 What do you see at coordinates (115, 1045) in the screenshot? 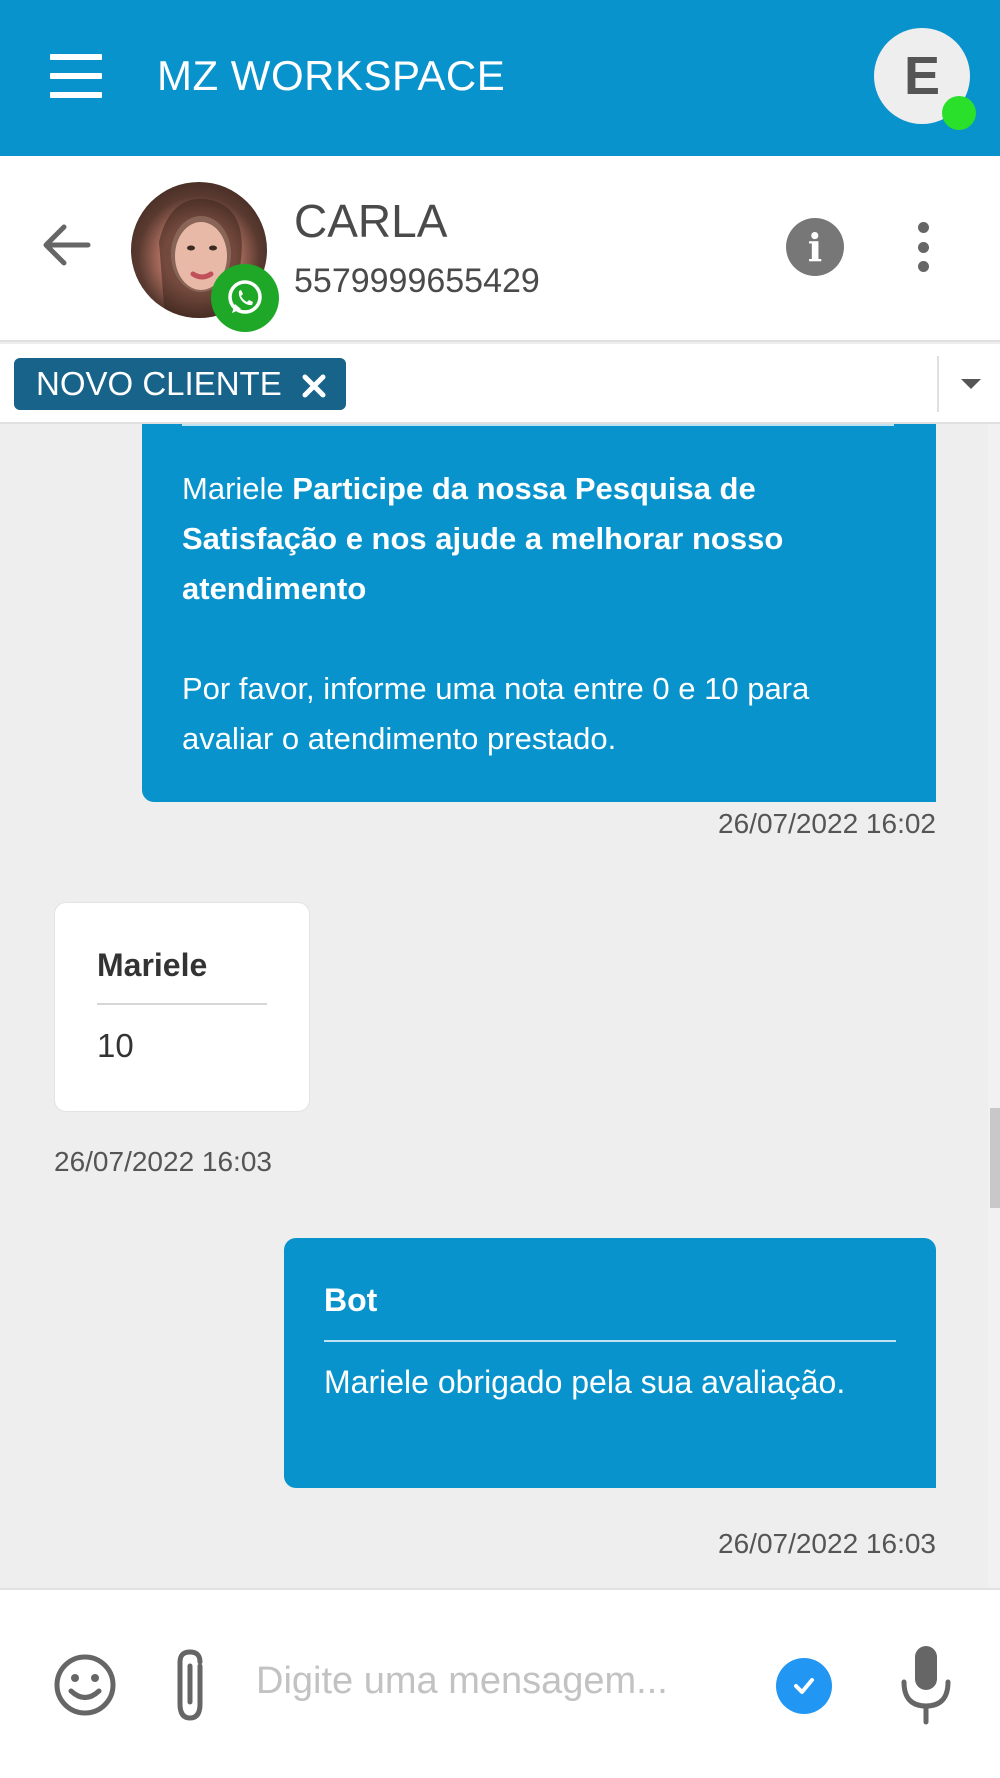
I see `message-text: 10` at bounding box center [115, 1045].